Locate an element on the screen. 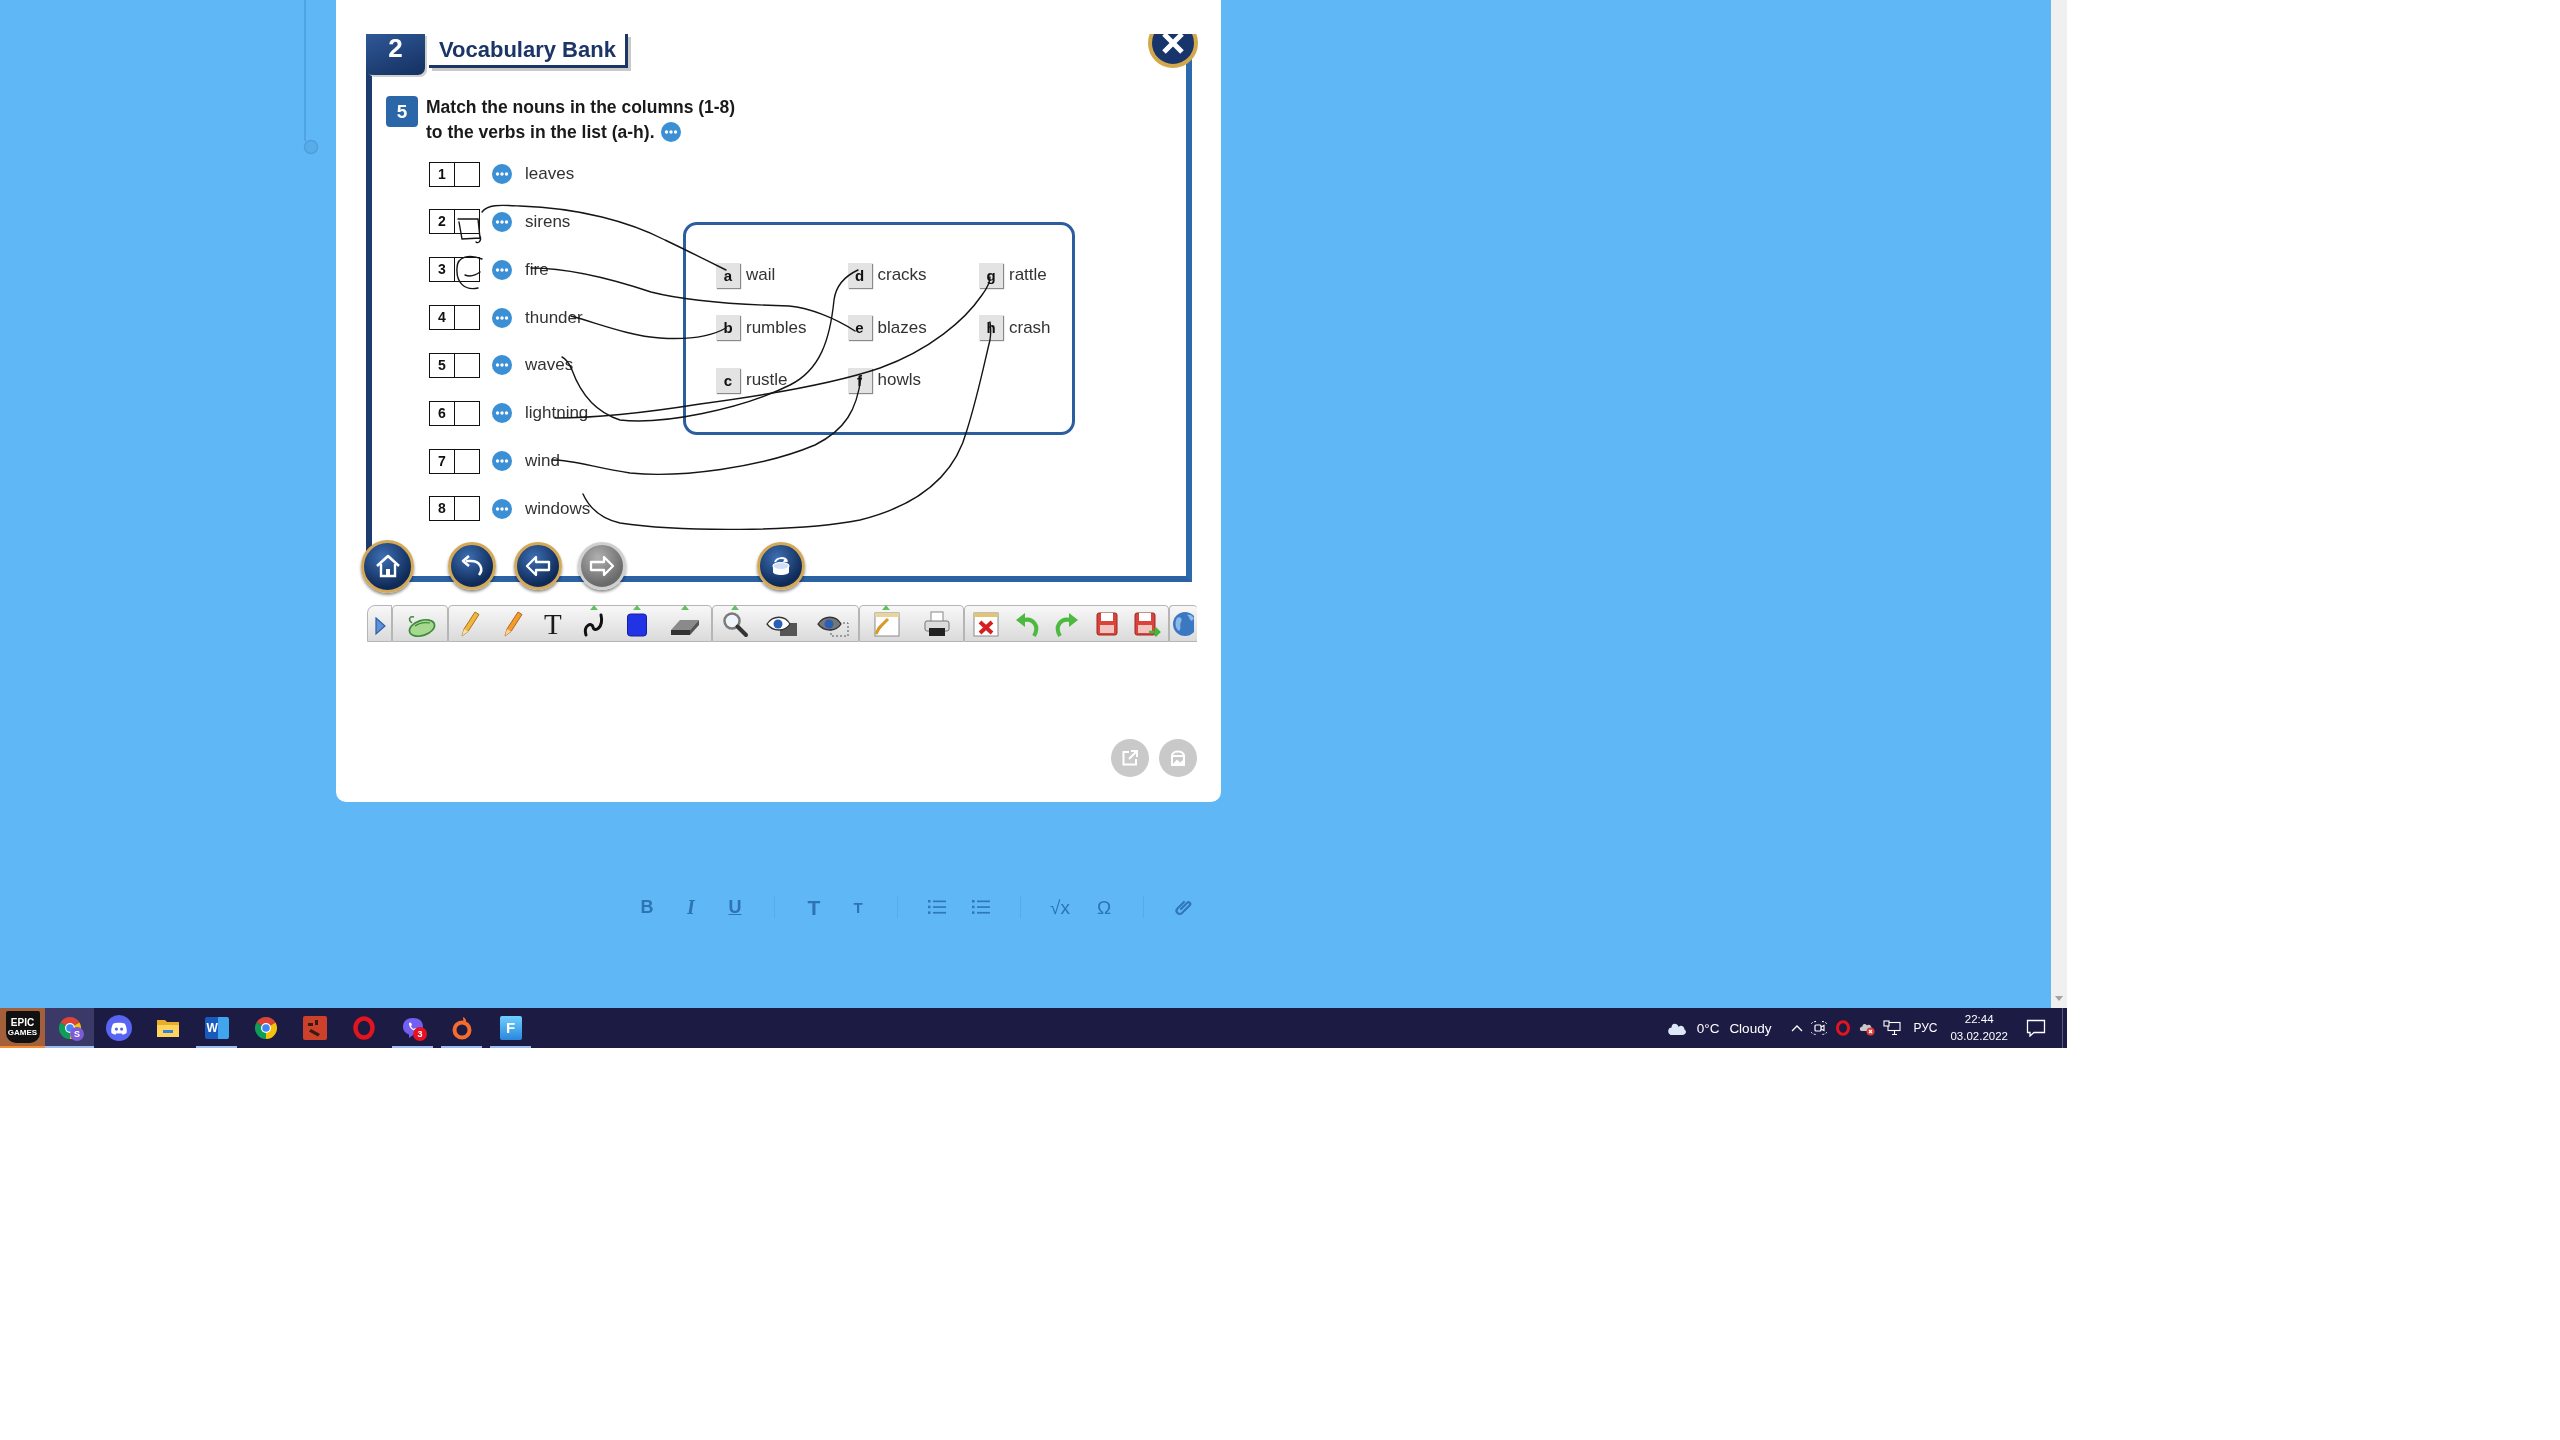 This screenshot has width=2560, height=1440. notification-badge: 3 is located at coordinates (420, 1034).